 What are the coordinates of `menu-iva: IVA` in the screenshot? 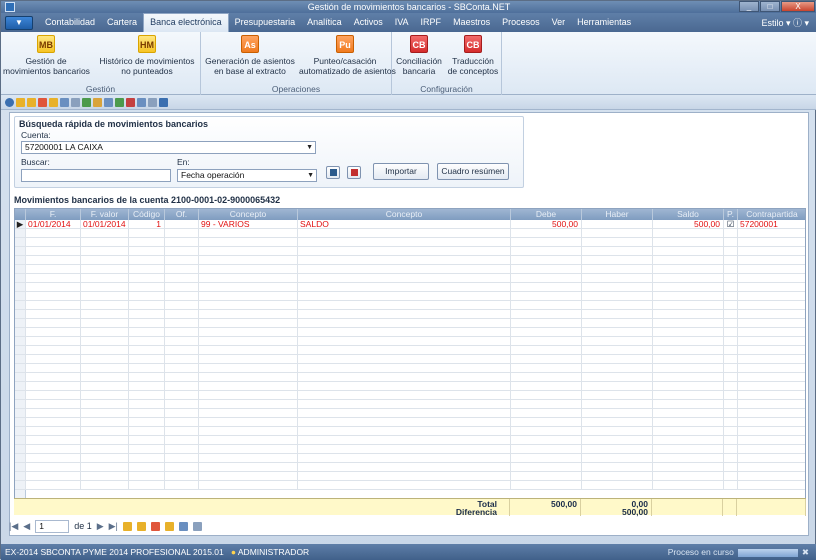 It's located at (402, 22).